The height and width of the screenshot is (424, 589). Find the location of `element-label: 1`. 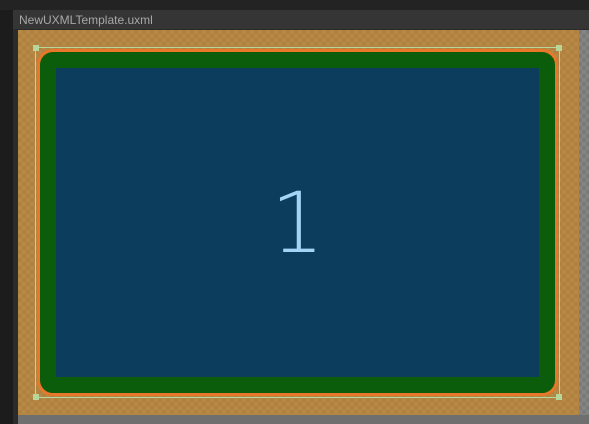

element-label: 1 is located at coordinates (297, 222).